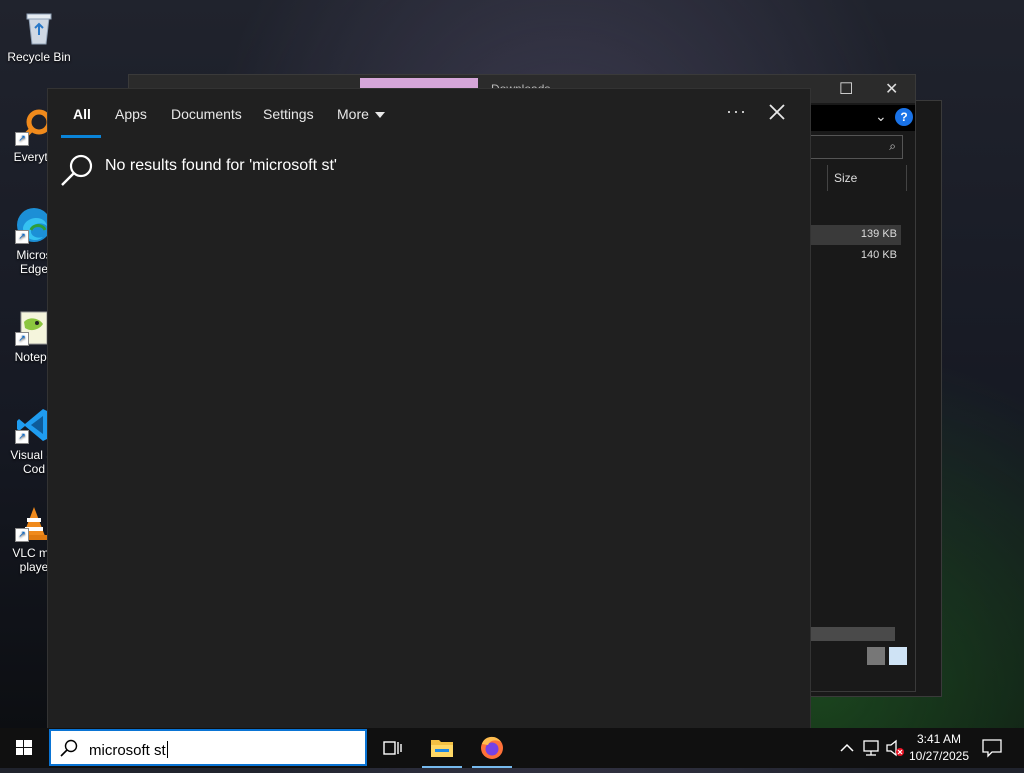  Describe the element at coordinates (867, 178) in the screenshot. I see `column-header-size: Size` at that location.